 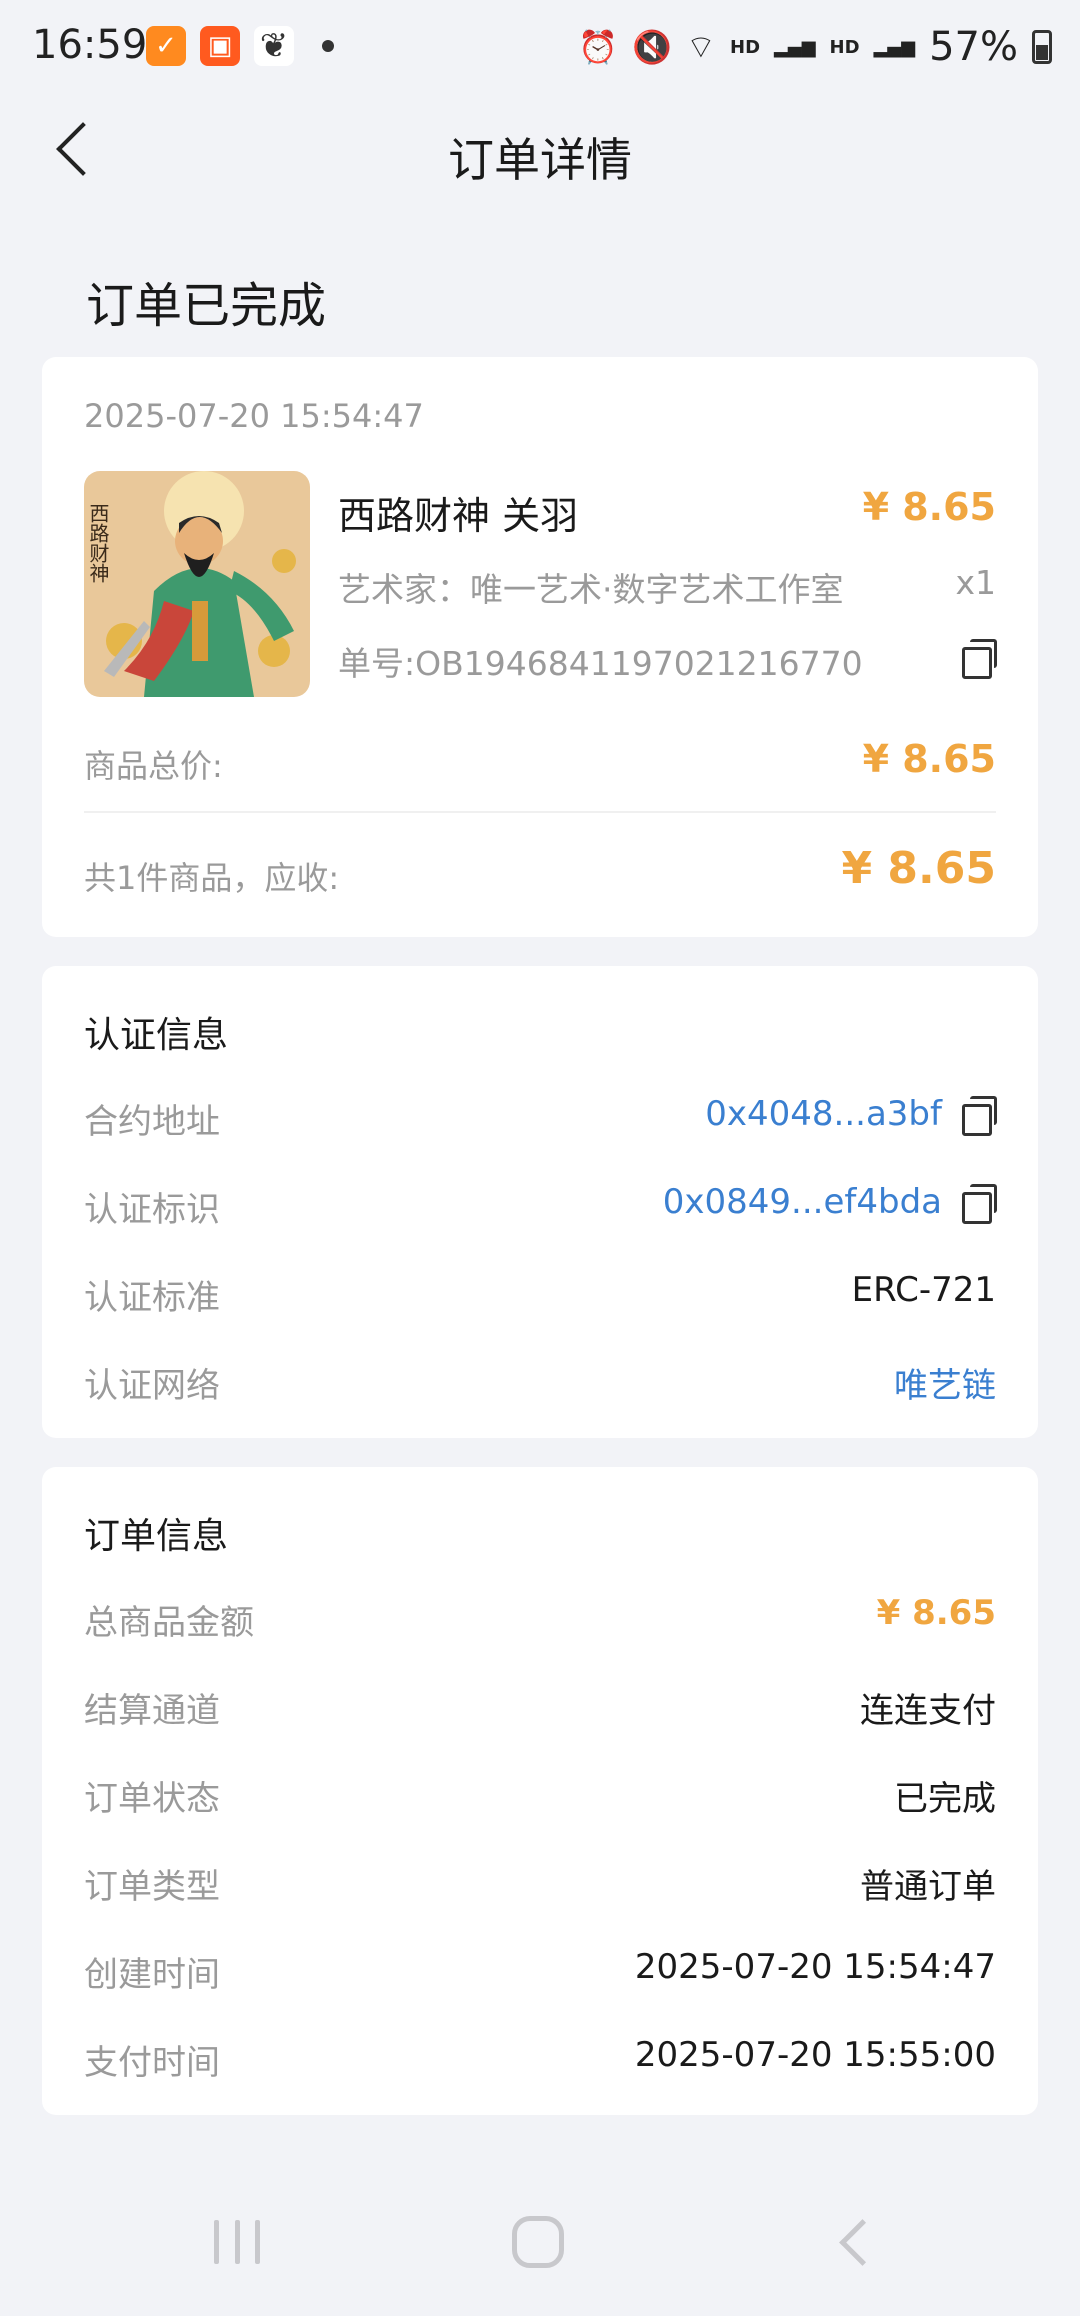 I want to click on copy-order-number-icon, so click(x=979, y=659).